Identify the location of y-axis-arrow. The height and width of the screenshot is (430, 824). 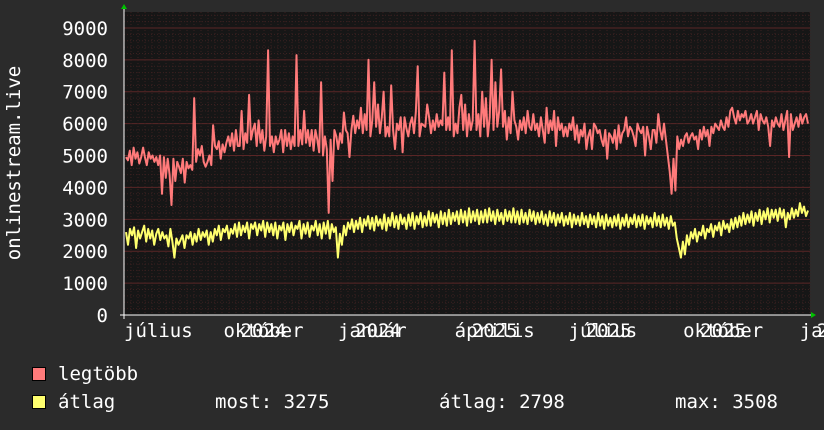
(124, 6).